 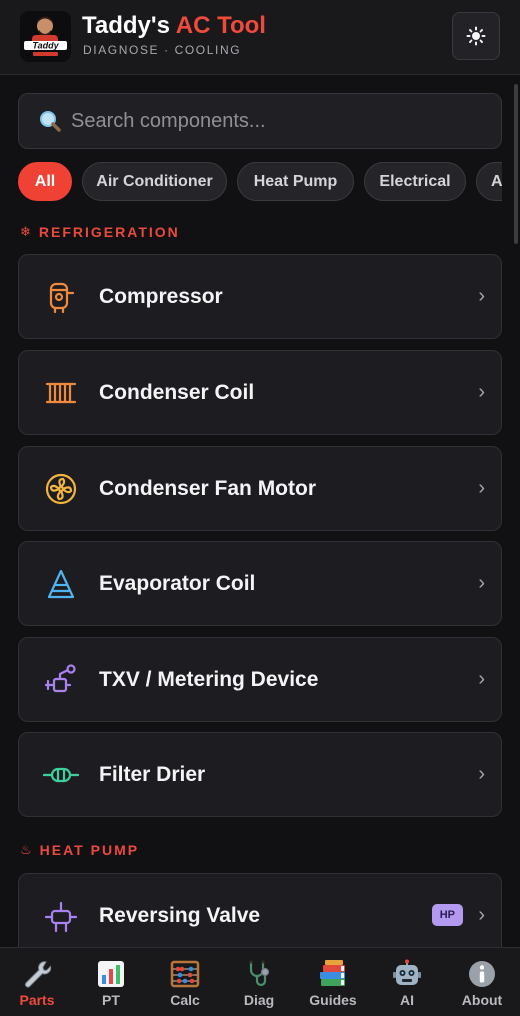 What do you see at coordinates (260, 392) in the screenshot?
I see `component-card-condenser-coil: Condenser Coil ›` at bounding box center [260, 392].